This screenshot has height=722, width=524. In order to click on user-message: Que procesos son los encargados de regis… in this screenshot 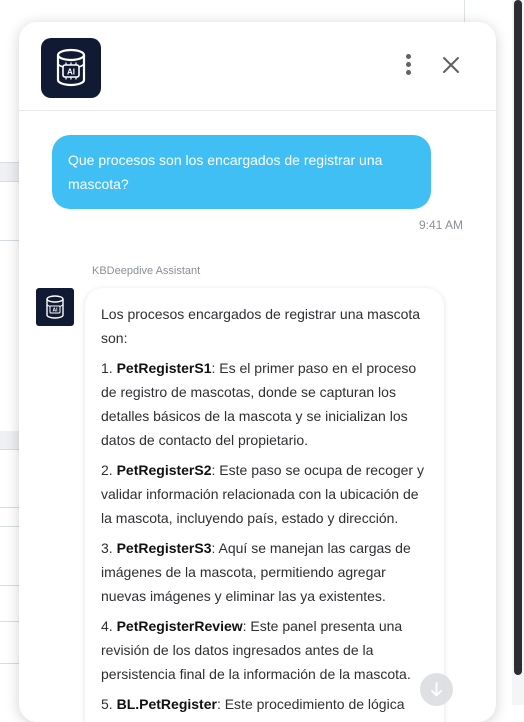, I will do `click(241, 172)`.